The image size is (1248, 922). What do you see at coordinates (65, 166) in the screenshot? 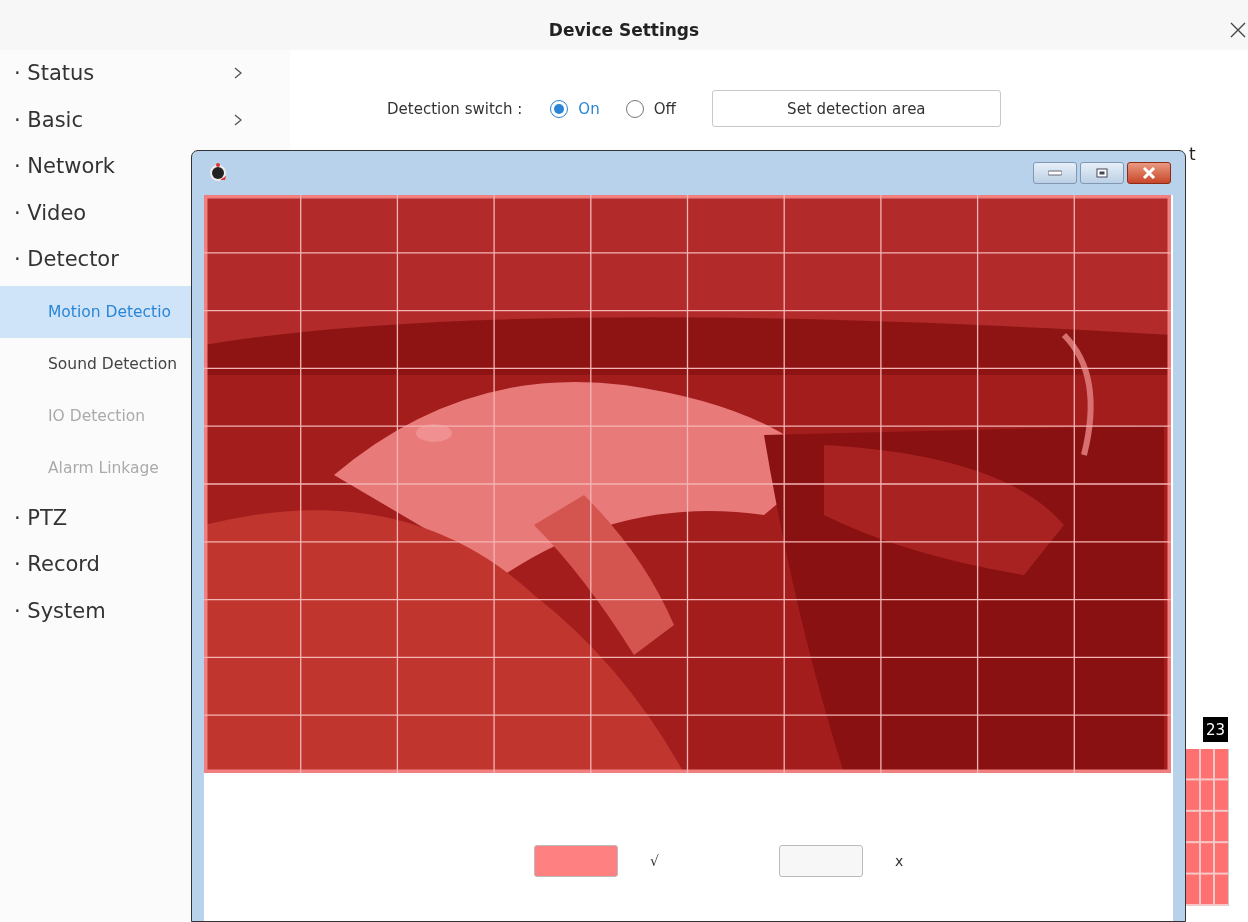
I see `sidebar-item: · Network` at bounding box center [65, 166].